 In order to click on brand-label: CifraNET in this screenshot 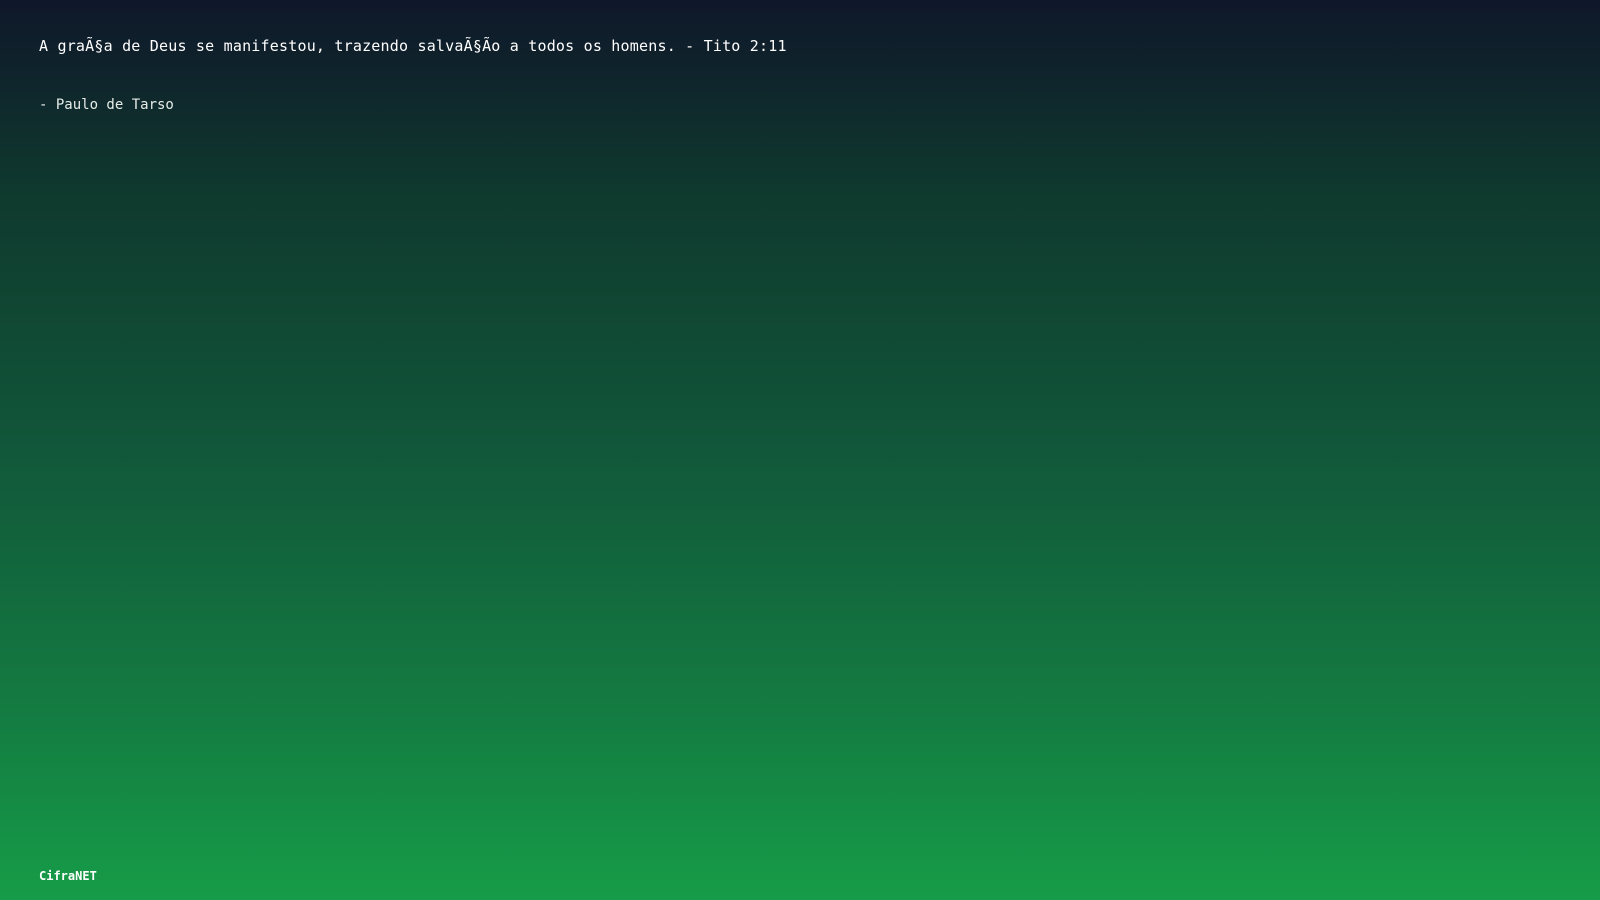, I will do `click(68, 876)`.